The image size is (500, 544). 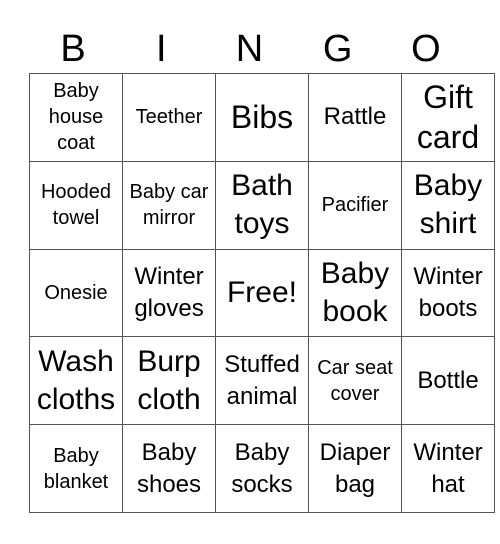 What do you see at coordinates (76, 468) in the screenshot?
I see `bingo-cell: Baby blanket` at bounding box center [76, 468].